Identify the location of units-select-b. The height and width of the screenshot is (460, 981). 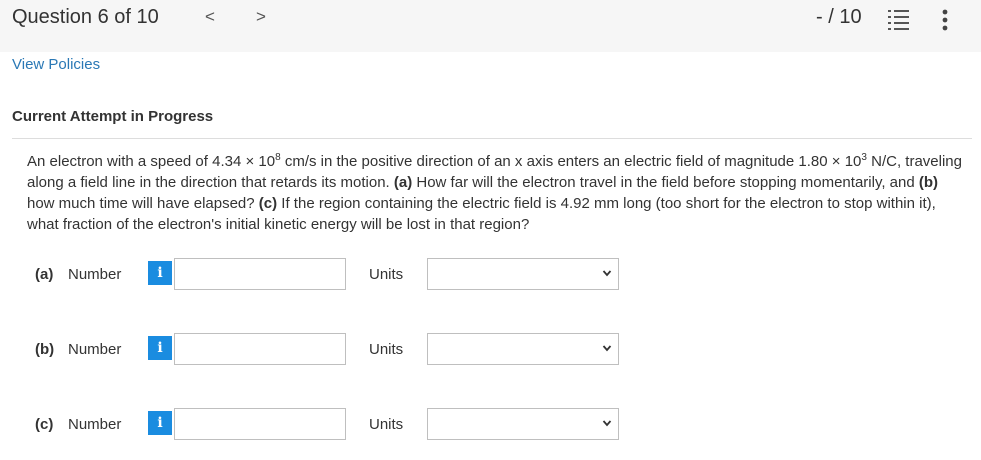
(523, 349).